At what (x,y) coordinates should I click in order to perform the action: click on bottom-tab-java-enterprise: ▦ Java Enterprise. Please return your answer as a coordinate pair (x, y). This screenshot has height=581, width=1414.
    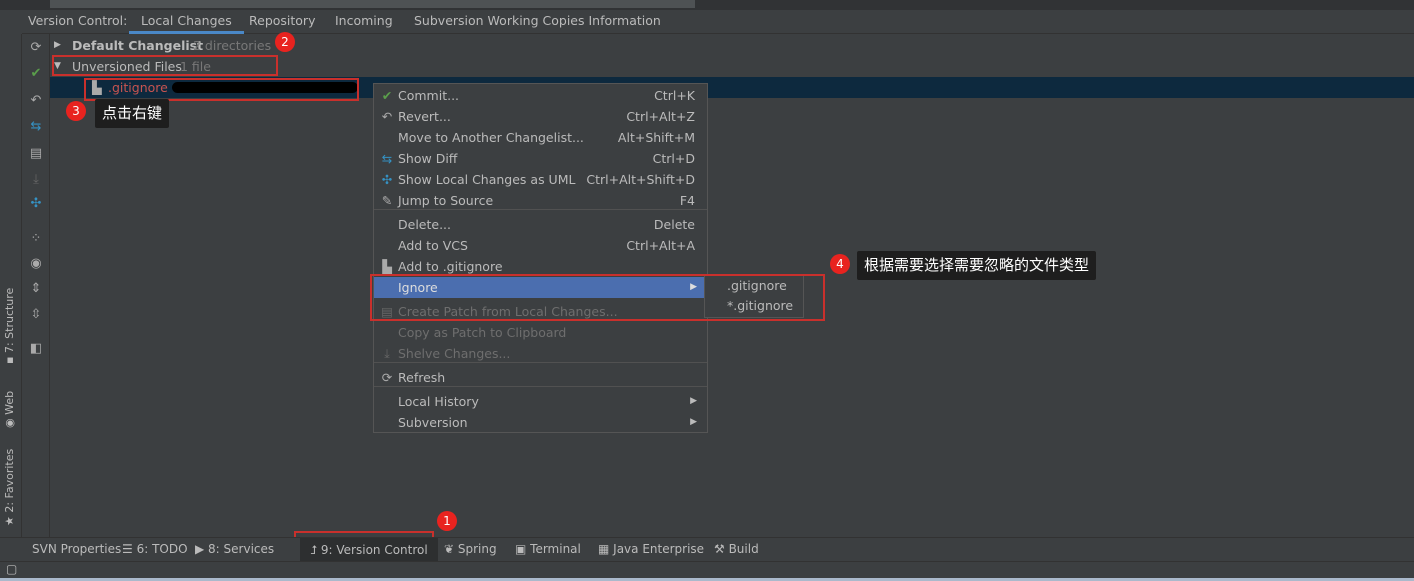
    Looking at the image, I should click on (651, 549).